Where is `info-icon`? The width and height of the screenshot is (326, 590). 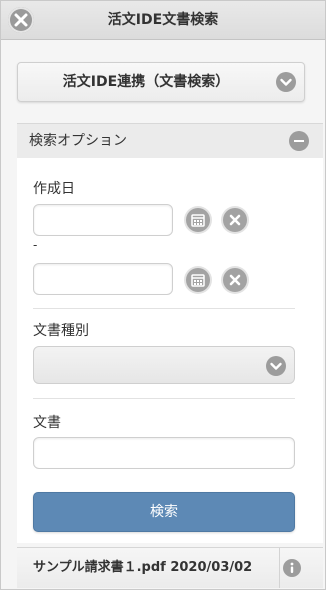 info-icon is located at coordinates (292, 568).